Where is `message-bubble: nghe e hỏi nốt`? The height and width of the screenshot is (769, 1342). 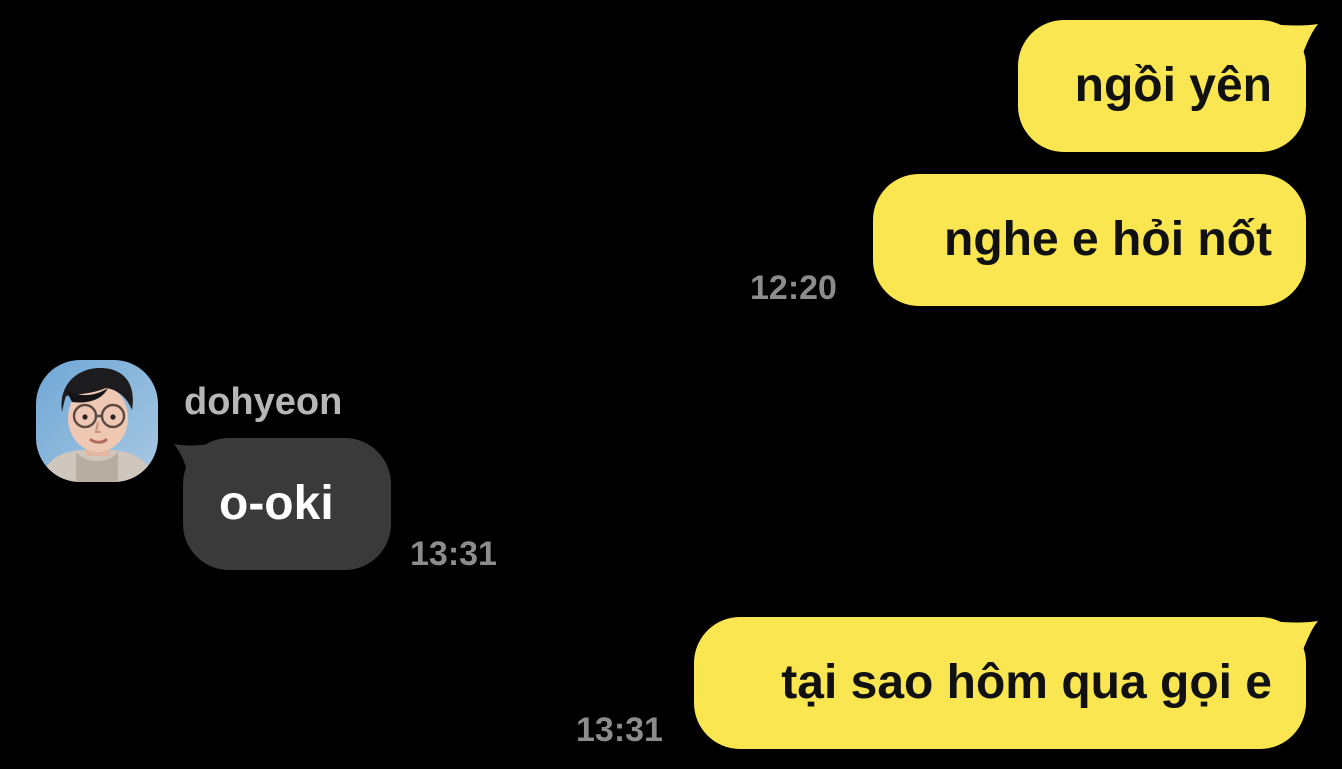 message-bubble: nghe e hỏi nốt is located at coordinates (1089, 240).